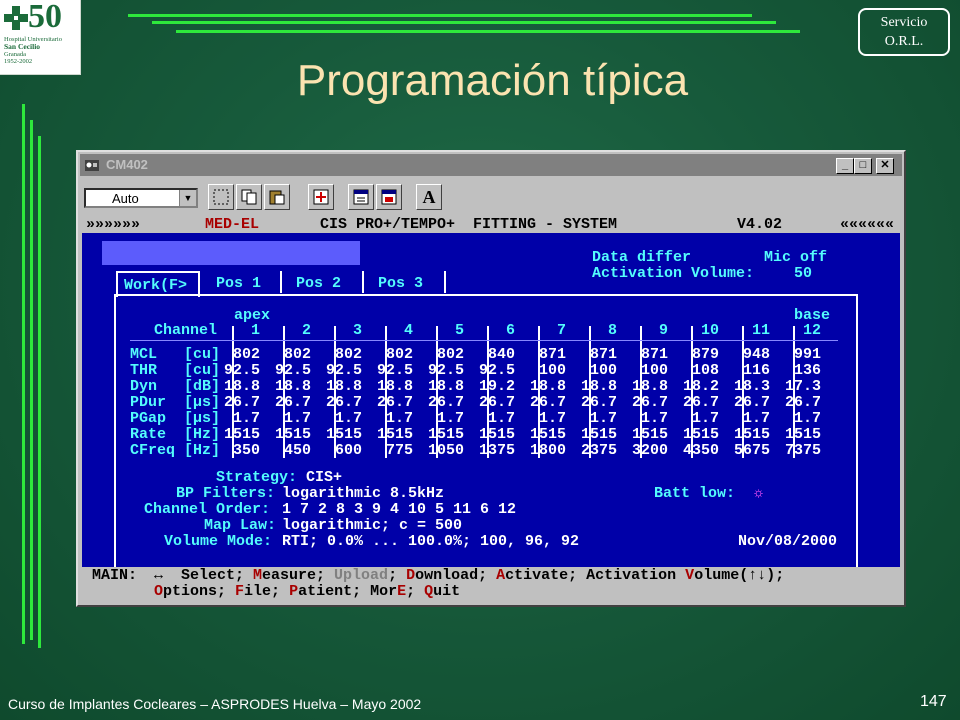 The height and width of the screenshot is (720, 960). I want to click on menu-item: Activation, so click(635, 575).